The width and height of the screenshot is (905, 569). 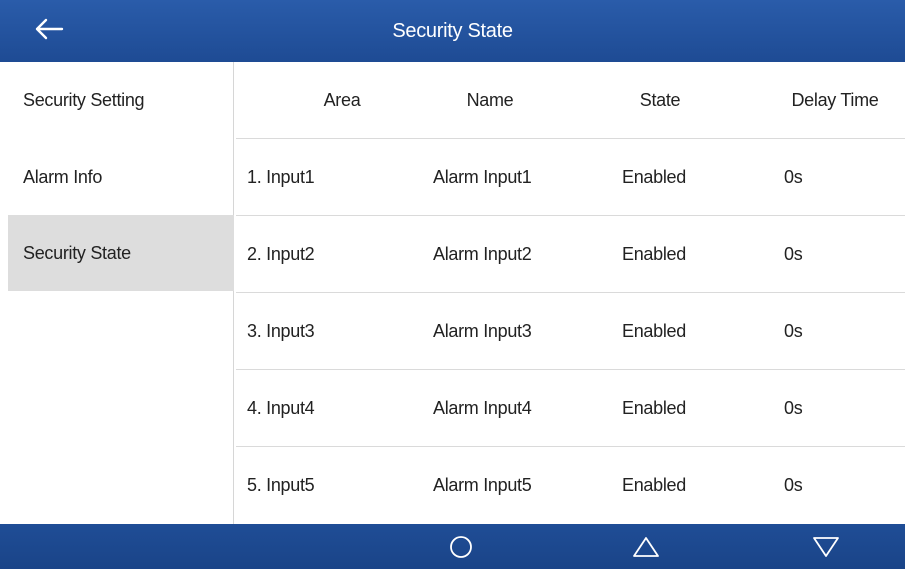 I want to click on cell-name: Alarm Input5, so click(x=482, y=485).